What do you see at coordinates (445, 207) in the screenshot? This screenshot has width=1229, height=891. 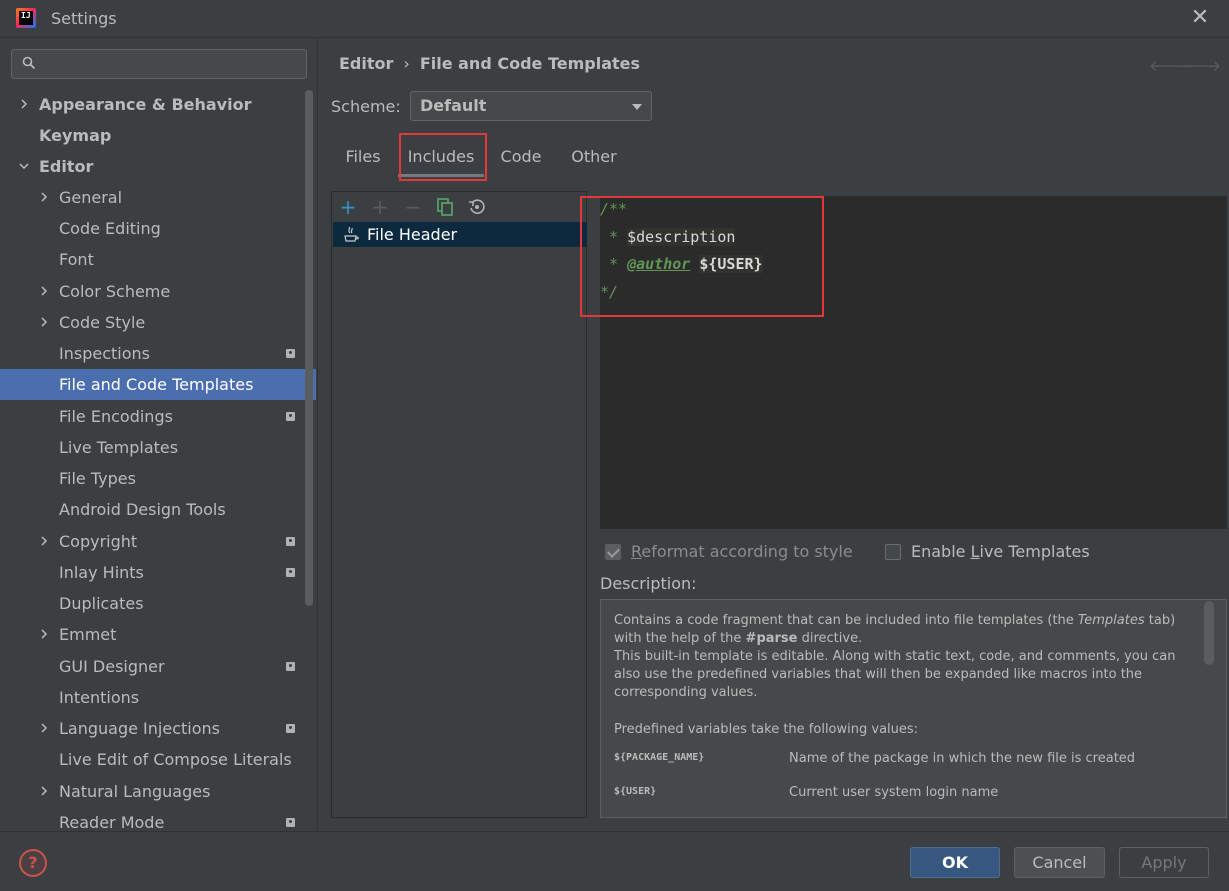 I see `copy-icon` at bounding box center [445, 207].